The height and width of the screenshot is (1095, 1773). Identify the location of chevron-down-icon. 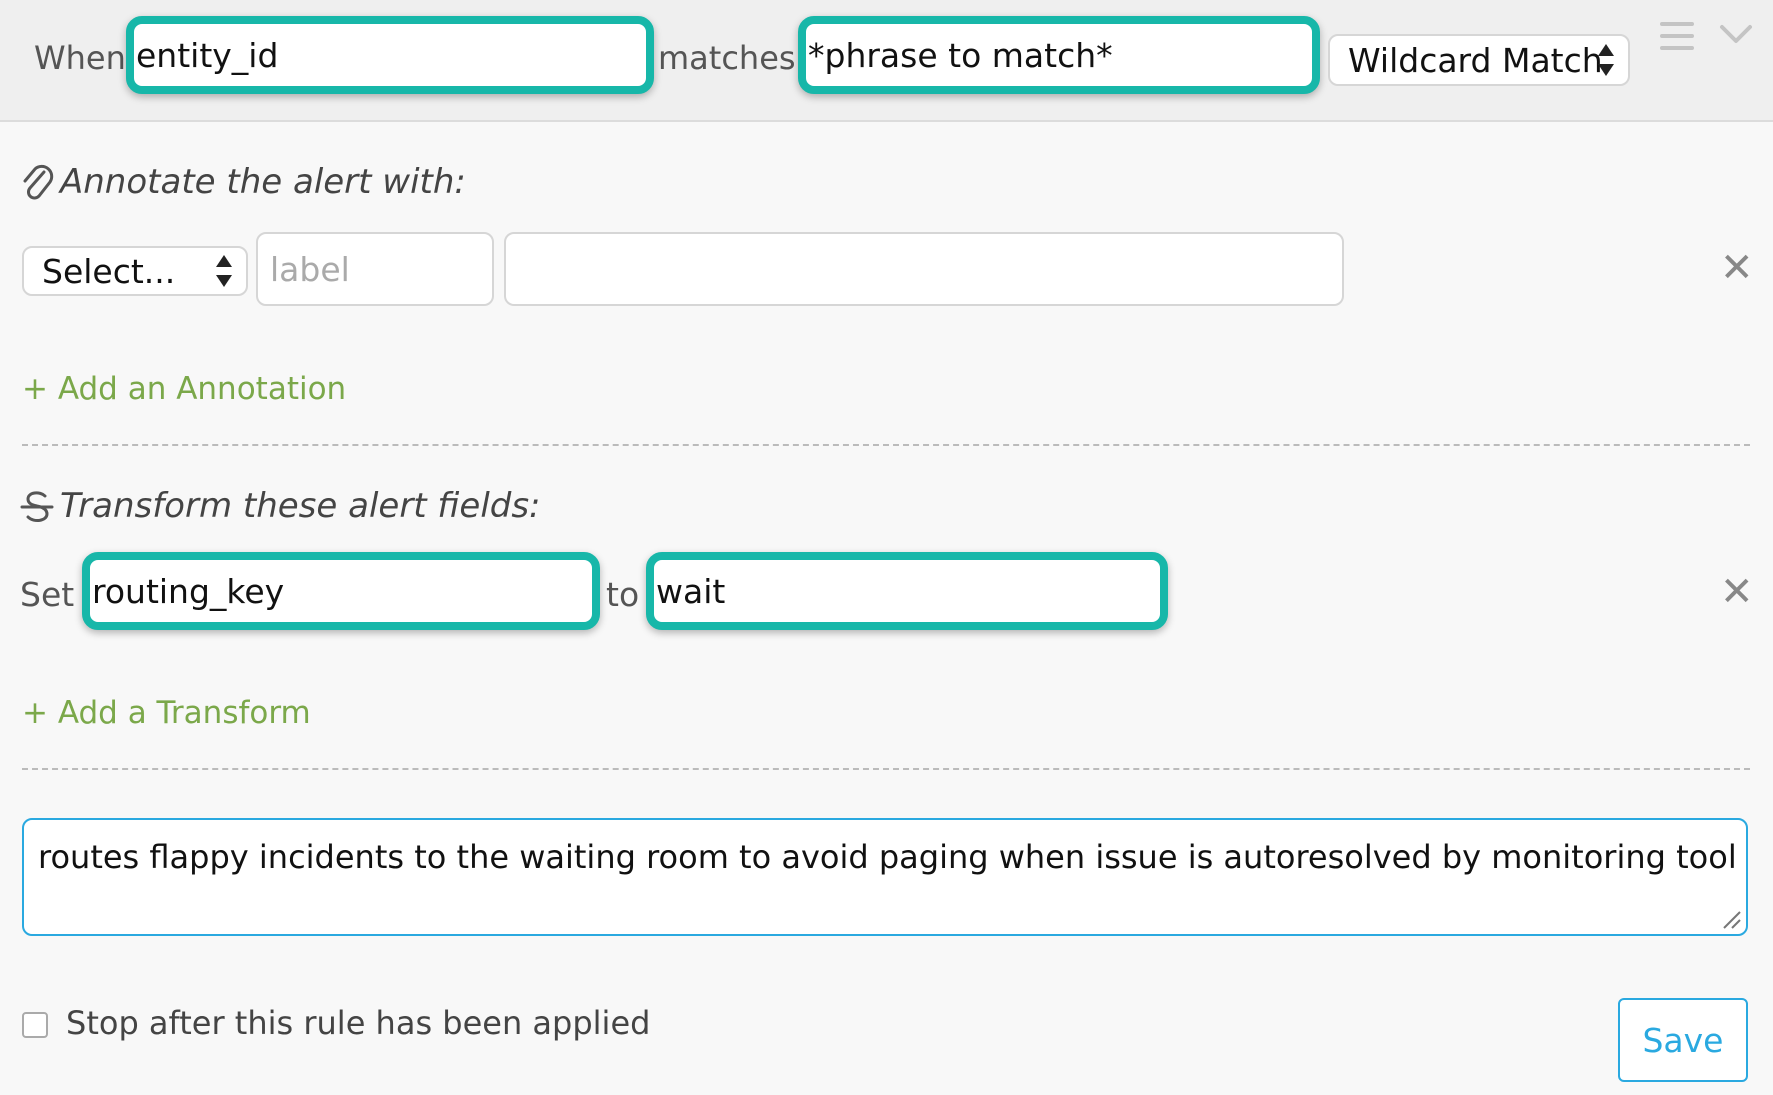
(1736, 34).